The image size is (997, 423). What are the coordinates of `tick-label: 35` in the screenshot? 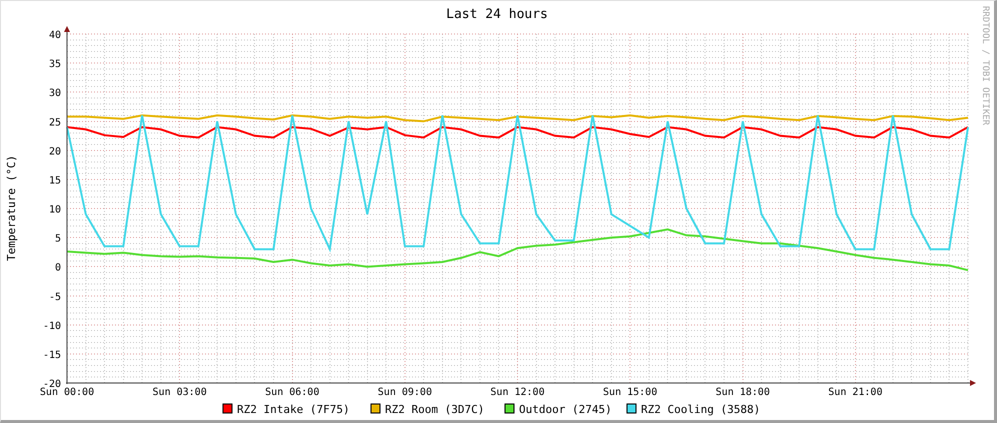 It's located at (54, 64).